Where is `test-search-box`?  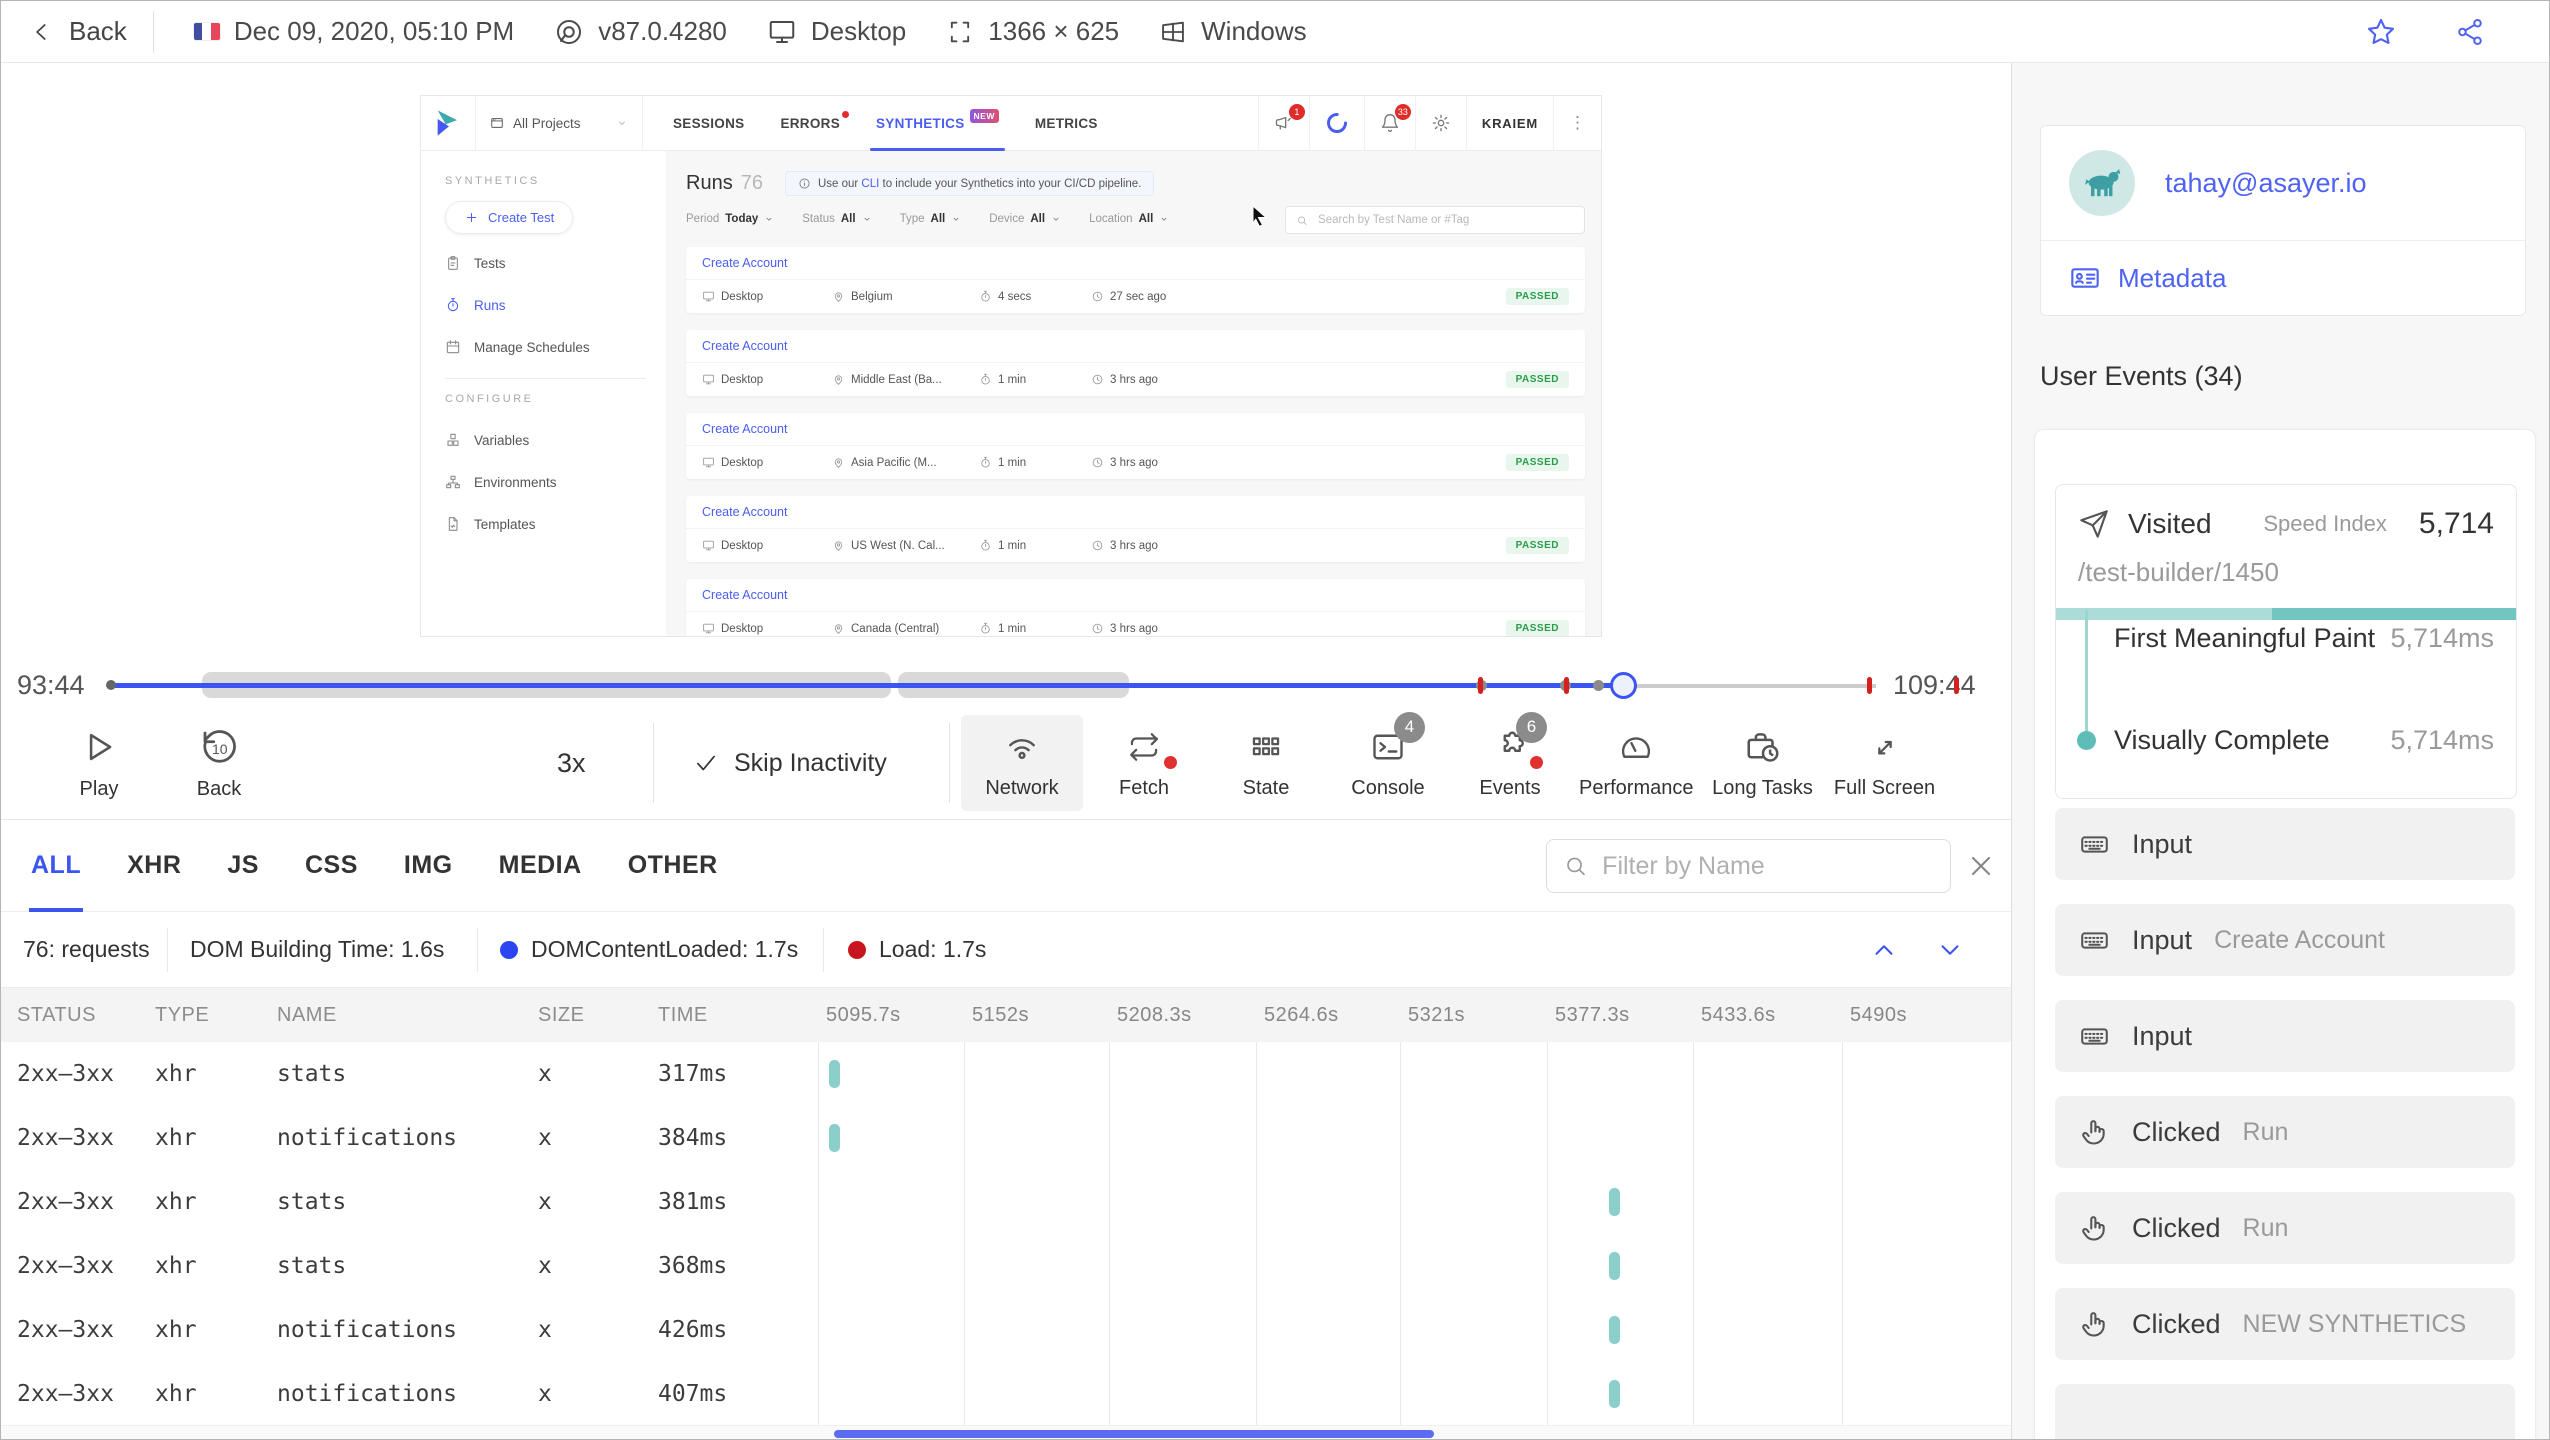
test-search-box is located at coordinates (1435, 220).